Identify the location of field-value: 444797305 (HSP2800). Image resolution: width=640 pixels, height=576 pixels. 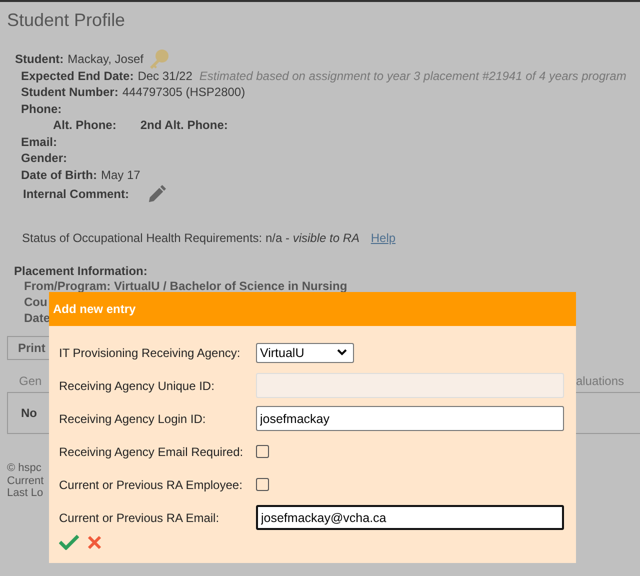
(184, 92).